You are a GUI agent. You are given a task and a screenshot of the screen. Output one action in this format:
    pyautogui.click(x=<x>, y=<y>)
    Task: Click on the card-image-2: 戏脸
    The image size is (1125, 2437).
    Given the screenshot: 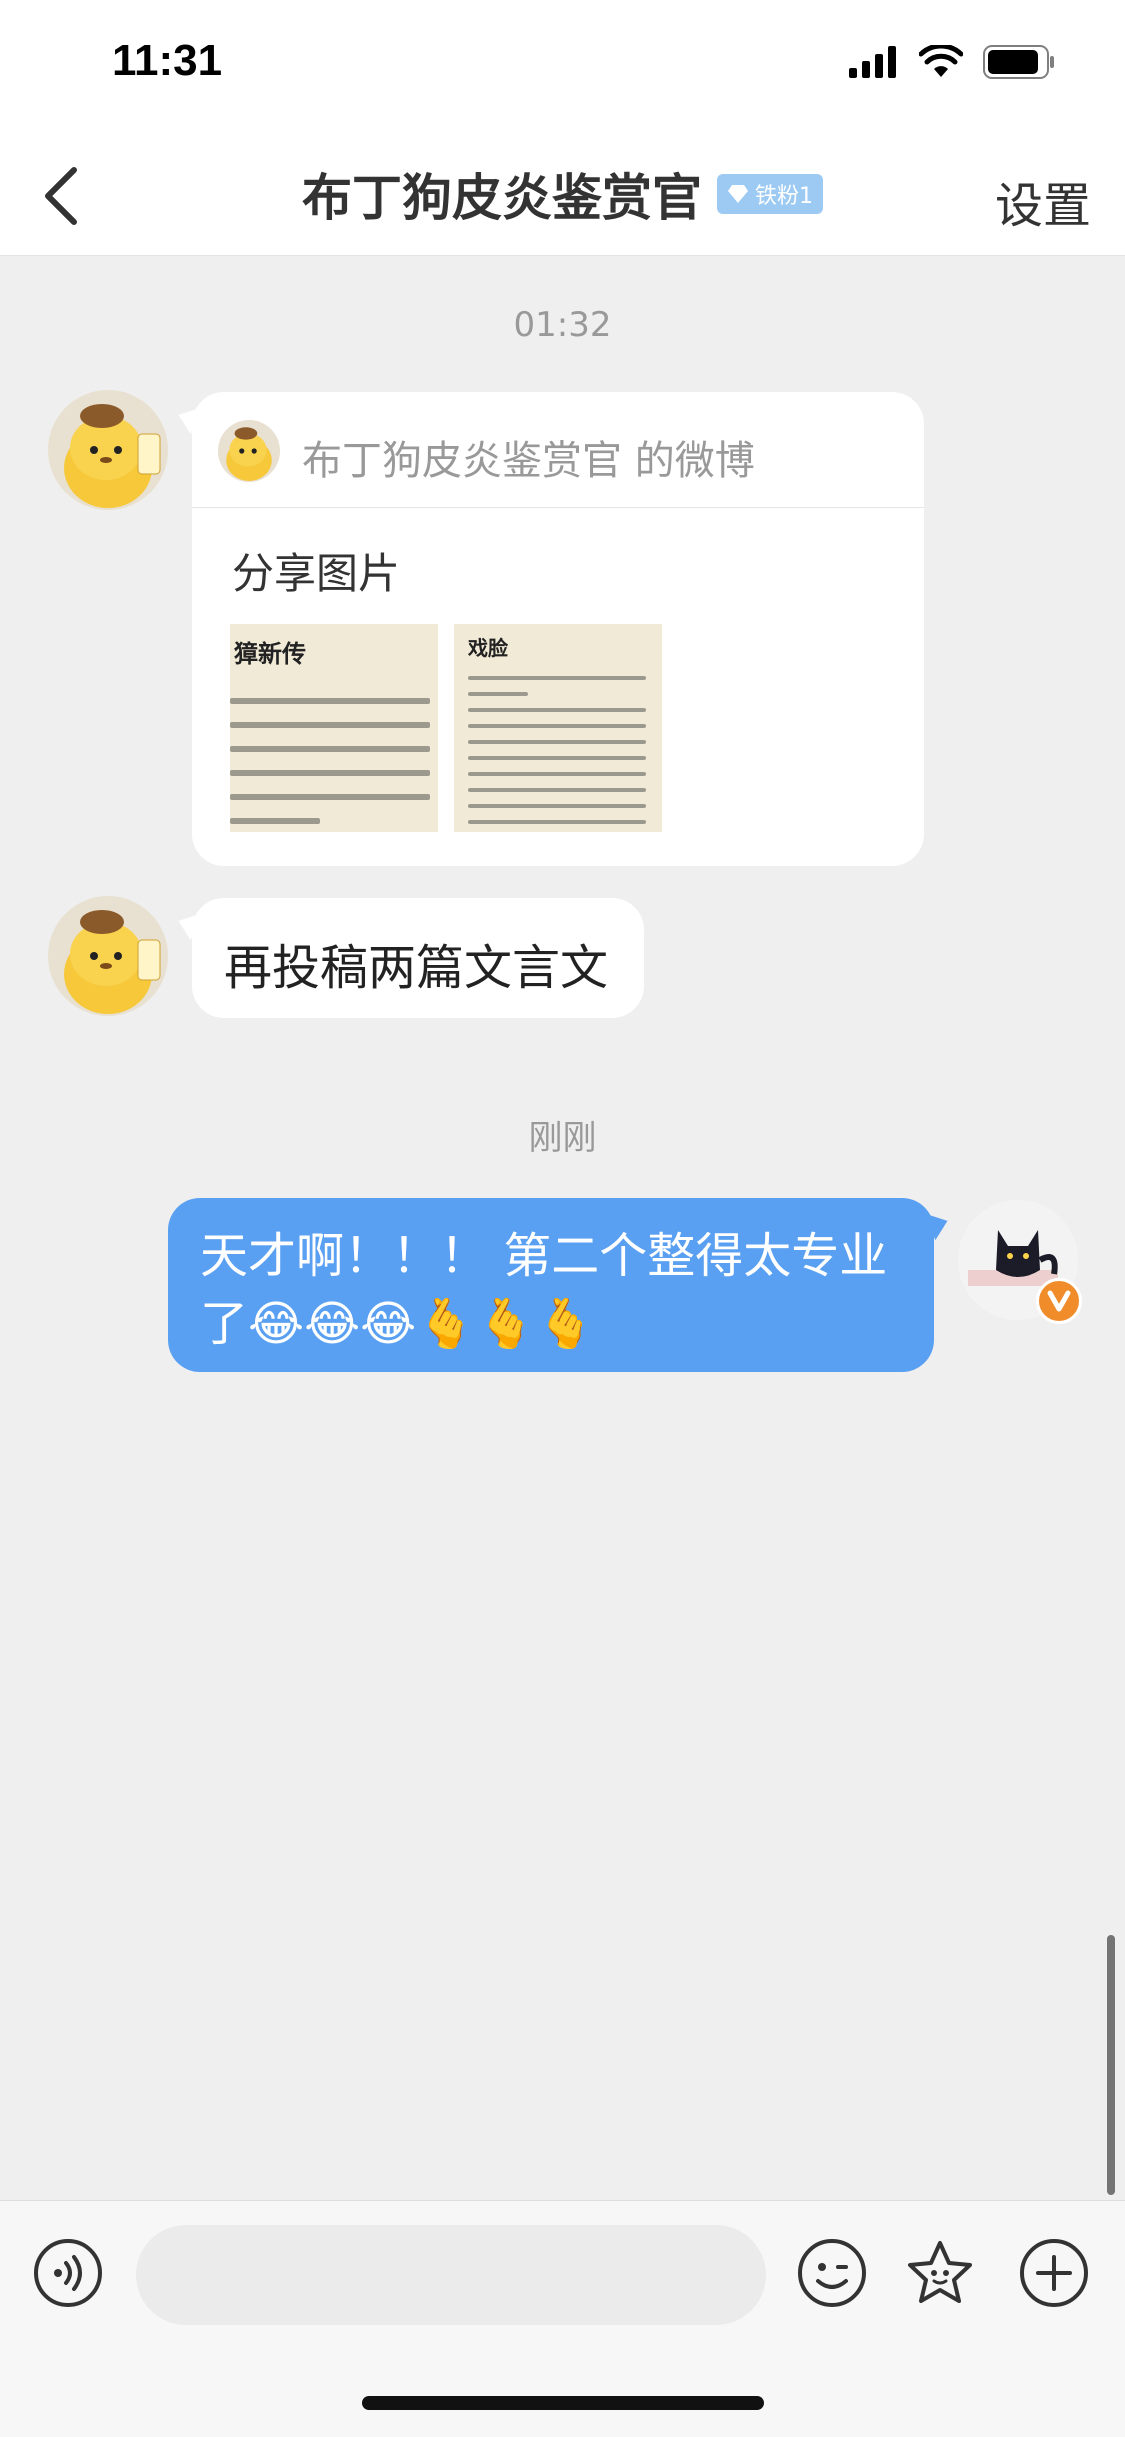 What is the action you would take?
    pyautogui.click(x=558, y=728)
    